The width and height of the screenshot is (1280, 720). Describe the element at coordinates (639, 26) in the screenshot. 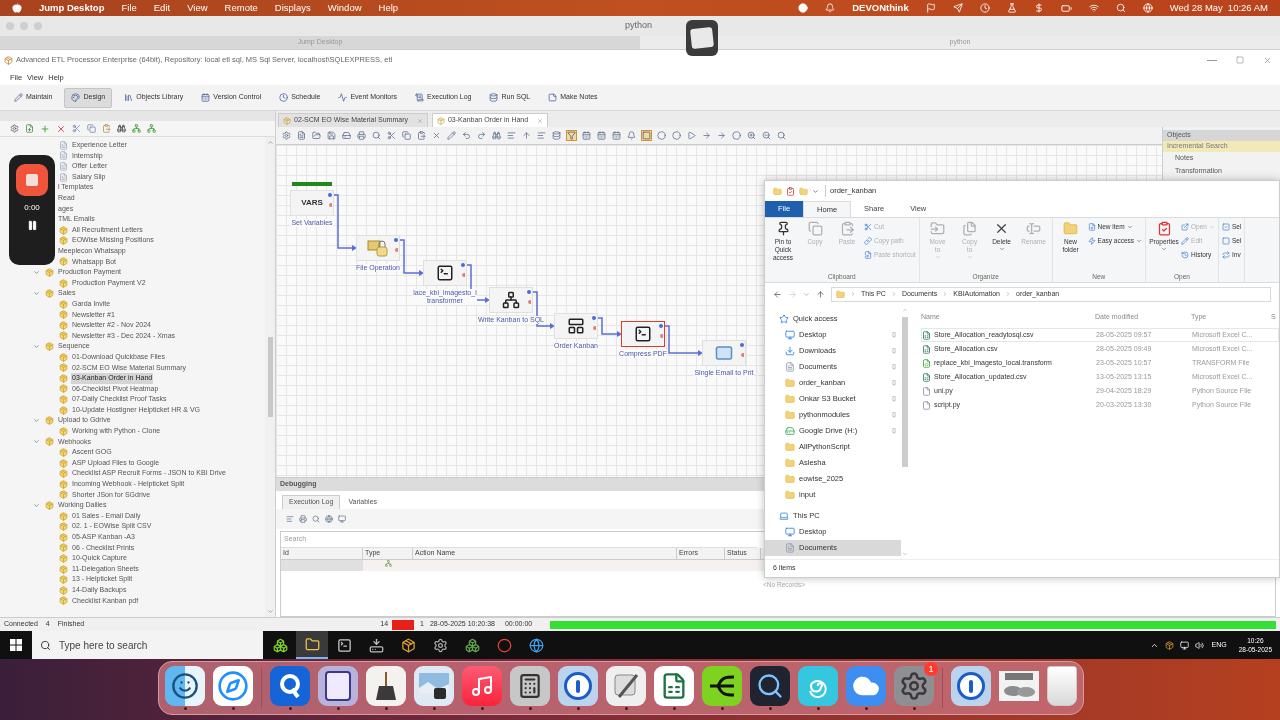

I see `window-title: python` at that location.